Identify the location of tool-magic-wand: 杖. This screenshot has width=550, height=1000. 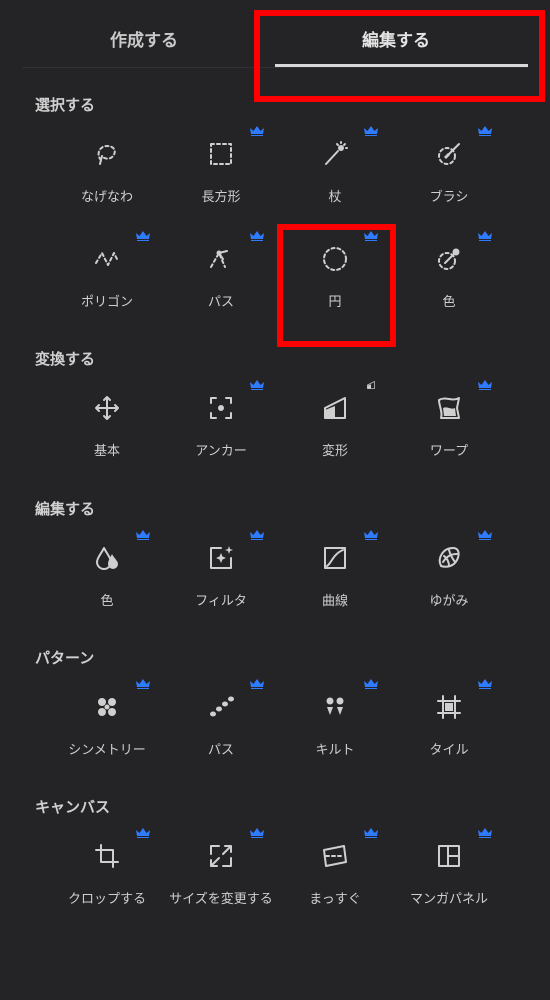
(335, 163).